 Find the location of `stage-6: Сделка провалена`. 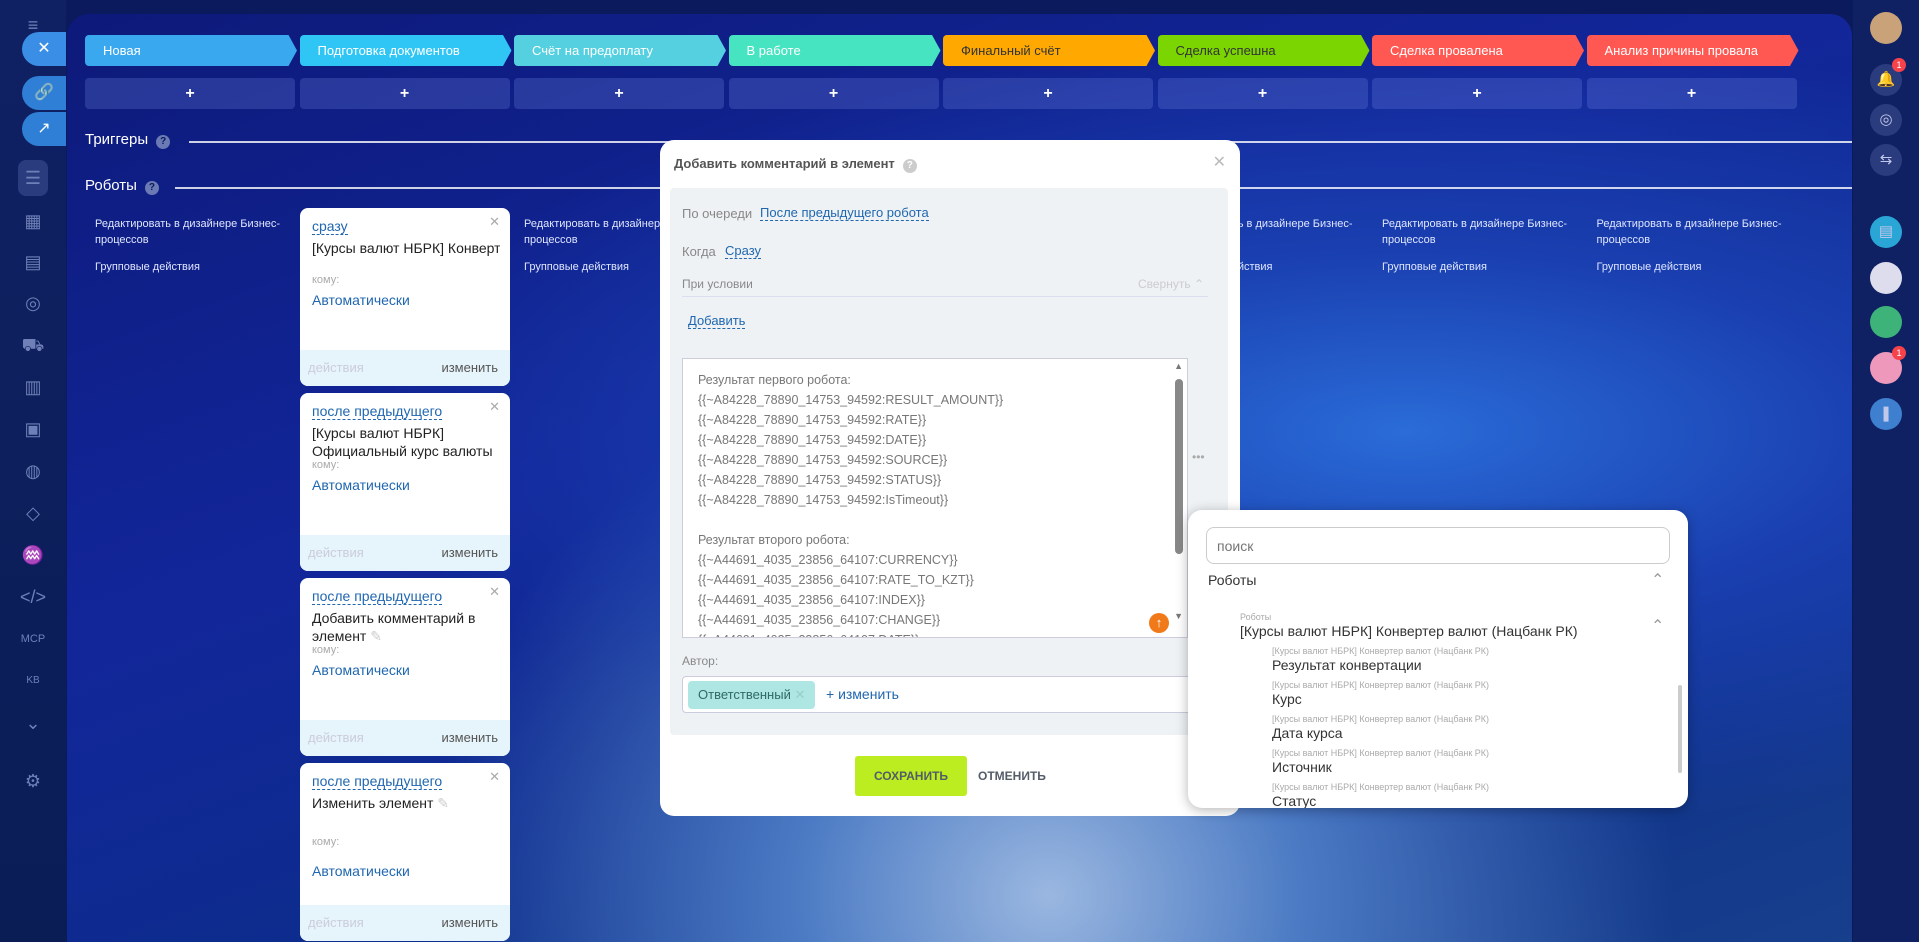

stage-6: Сделка провалена is located at coordinates (1478, 50).